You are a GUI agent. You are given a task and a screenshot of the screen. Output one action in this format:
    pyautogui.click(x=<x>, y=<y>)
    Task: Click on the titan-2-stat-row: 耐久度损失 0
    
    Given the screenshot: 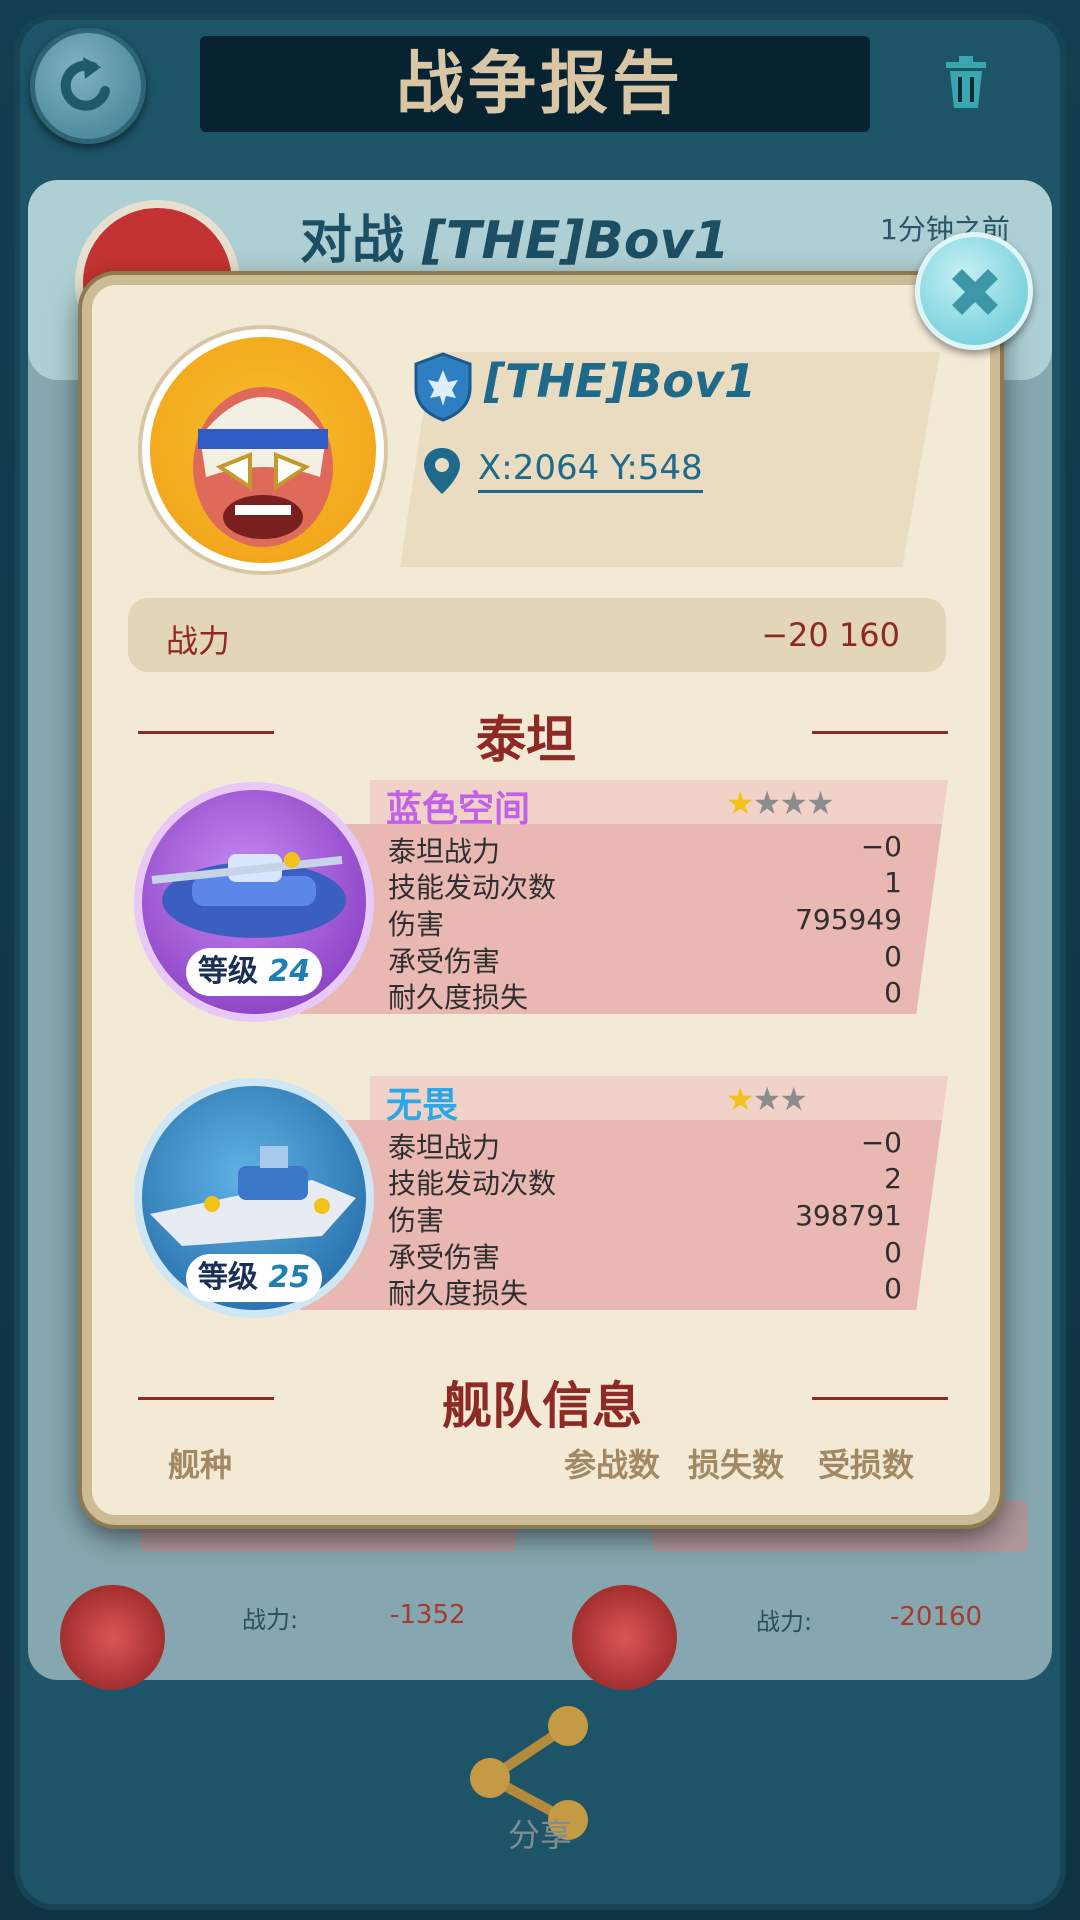 What is the action you would take?
    pyautogui.click(x=645, y=1291)
    